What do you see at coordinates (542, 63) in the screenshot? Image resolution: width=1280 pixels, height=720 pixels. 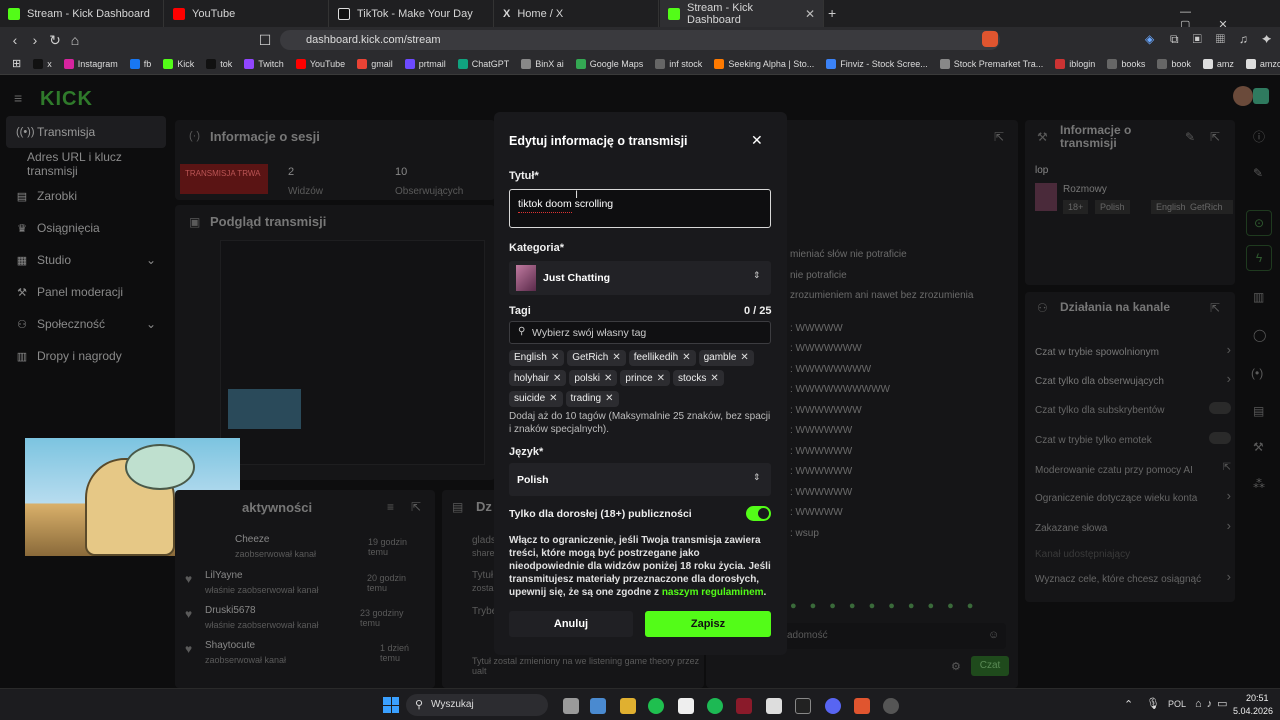 I see `bookmark-item: BinX ai` at bounding box center [542, 63].